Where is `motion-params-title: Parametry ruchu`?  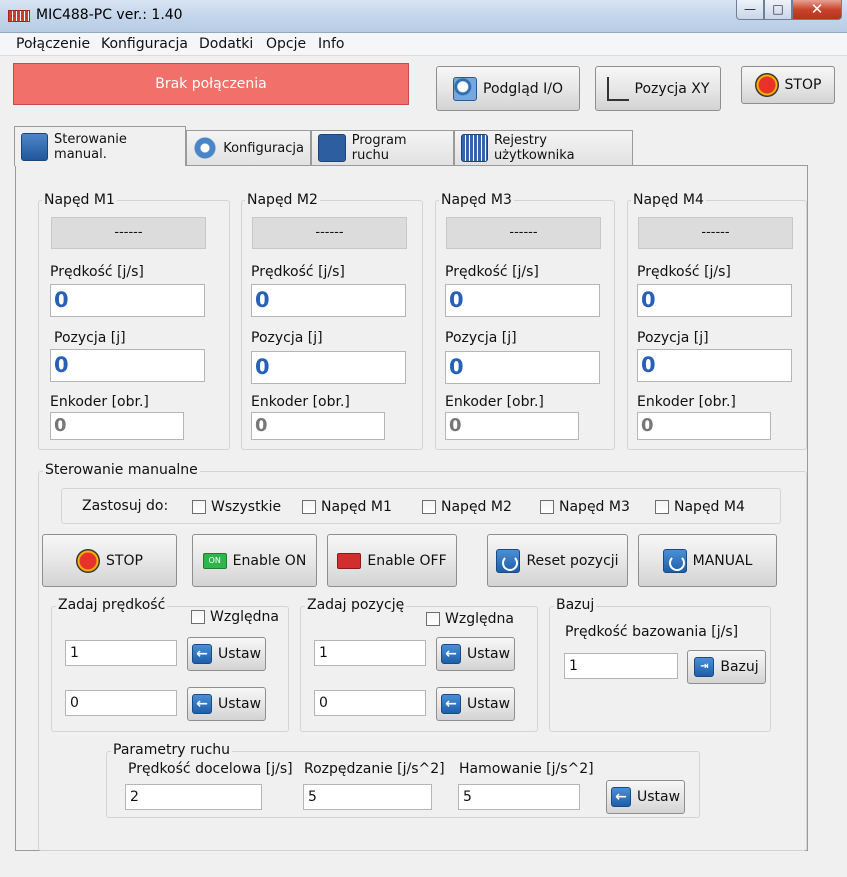
motion-params-title: Parametry ruchu is located at coordinates (172, 750).